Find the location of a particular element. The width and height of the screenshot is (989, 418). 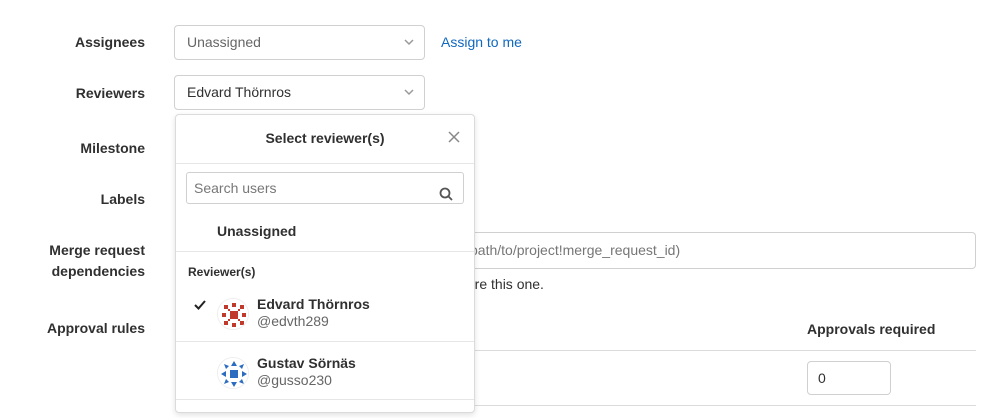

dropdown-header: Select reviewer(s) is located at coordinates (325, 139).